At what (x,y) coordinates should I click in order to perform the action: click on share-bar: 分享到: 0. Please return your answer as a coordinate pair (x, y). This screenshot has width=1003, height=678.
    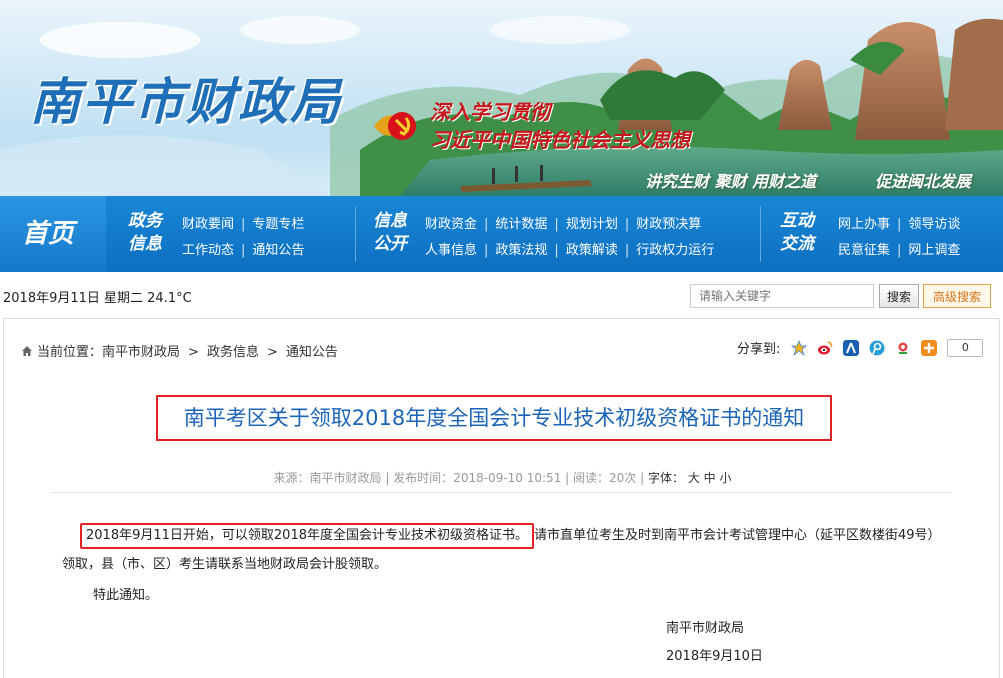
    Looking at the image, I should click on (860, 347).